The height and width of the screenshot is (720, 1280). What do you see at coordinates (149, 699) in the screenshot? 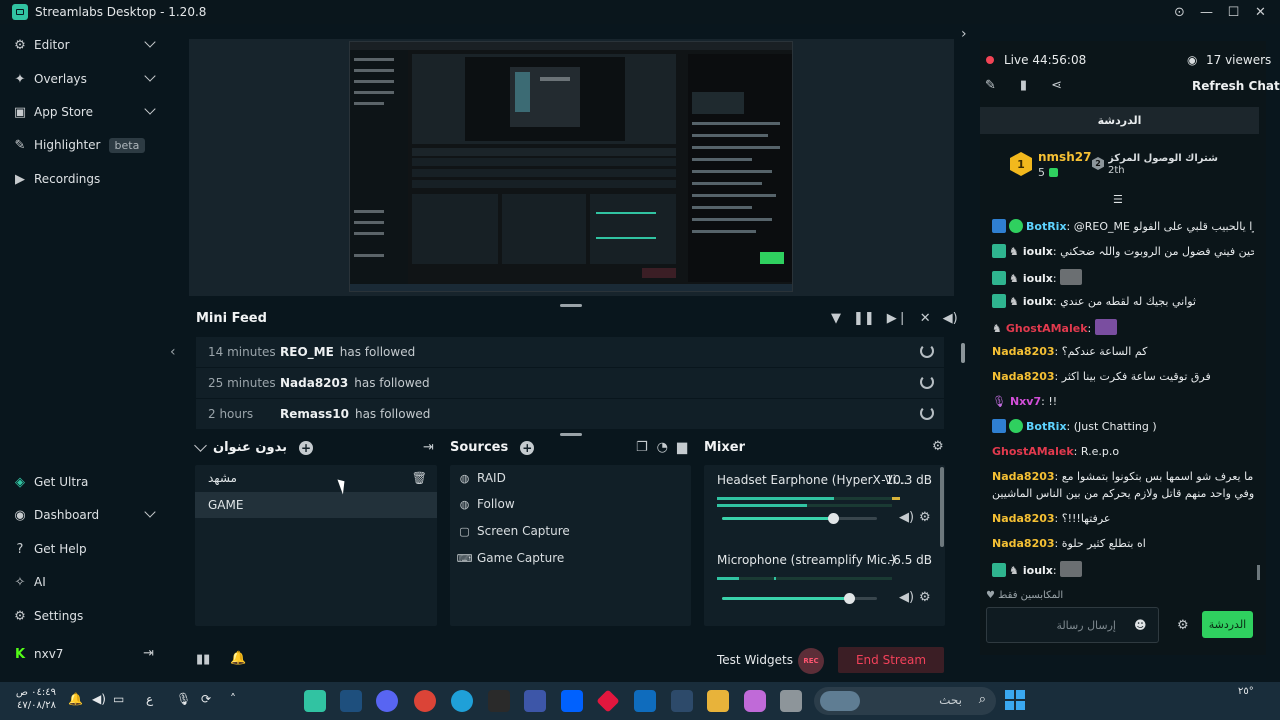
I see `language-indicator: ع` at bounding box center [149, 699].